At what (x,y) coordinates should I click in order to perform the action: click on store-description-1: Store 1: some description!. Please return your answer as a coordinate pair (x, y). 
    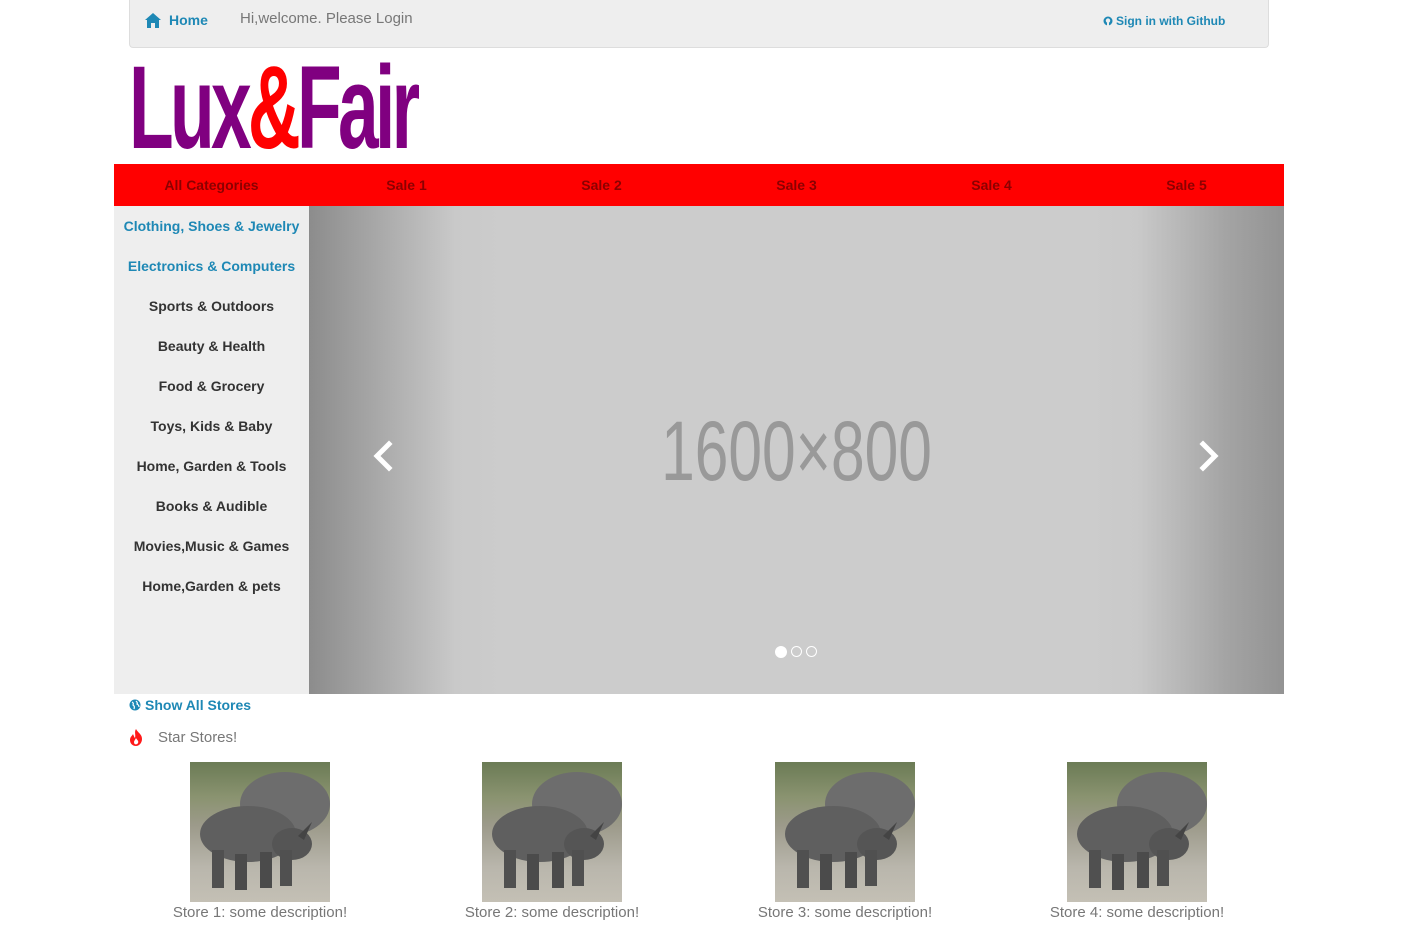
    Looking at the image, I should click on (260, 912).